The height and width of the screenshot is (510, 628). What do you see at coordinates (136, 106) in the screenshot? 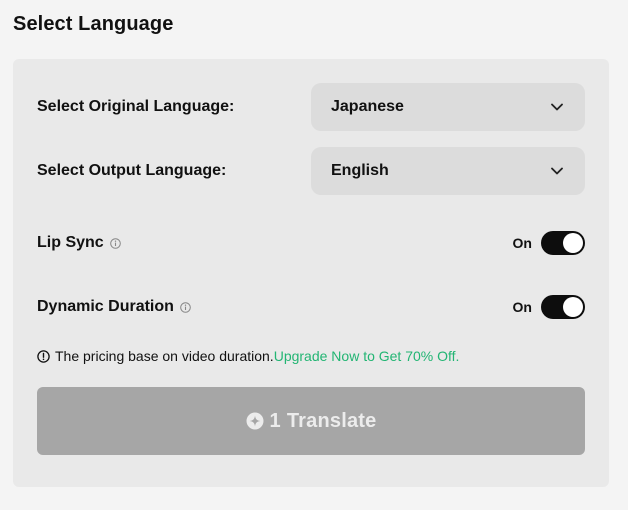
I see `original-language-label: Select Original Language:` at bounding box center [136, 106].